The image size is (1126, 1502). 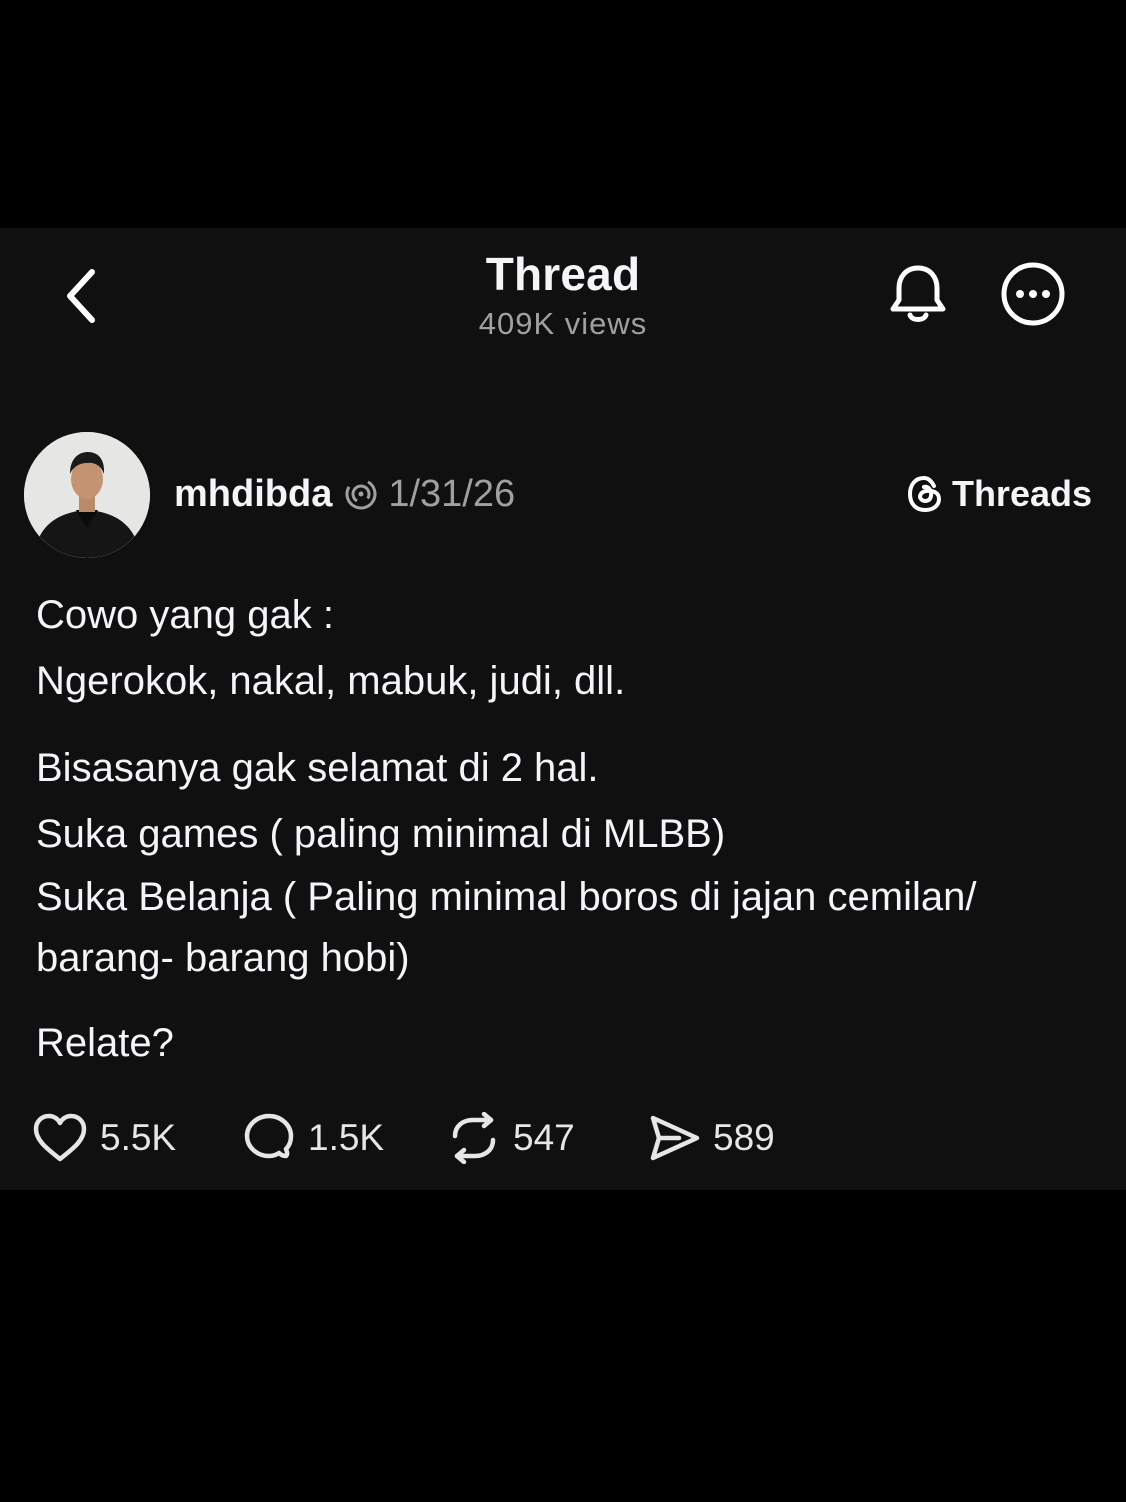 What do you see at coordinates (1021, 493) in the screenshot?
I see `threads-badge-label: Threads` at bounding box center [1021, 493].